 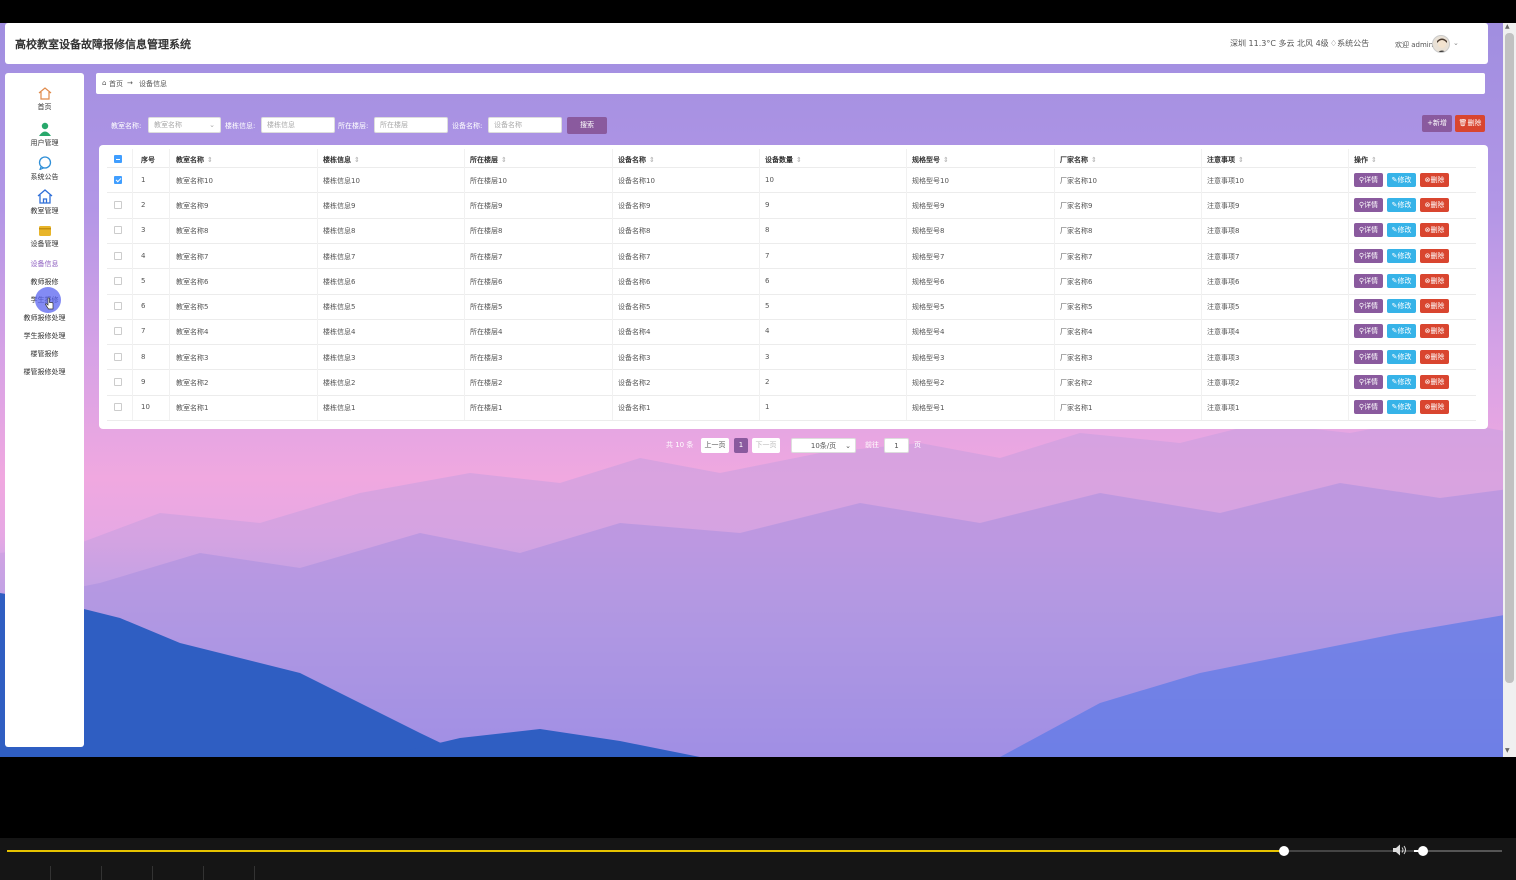 I want to click on scrollbar-thumb, so click(x=1509, y=358).